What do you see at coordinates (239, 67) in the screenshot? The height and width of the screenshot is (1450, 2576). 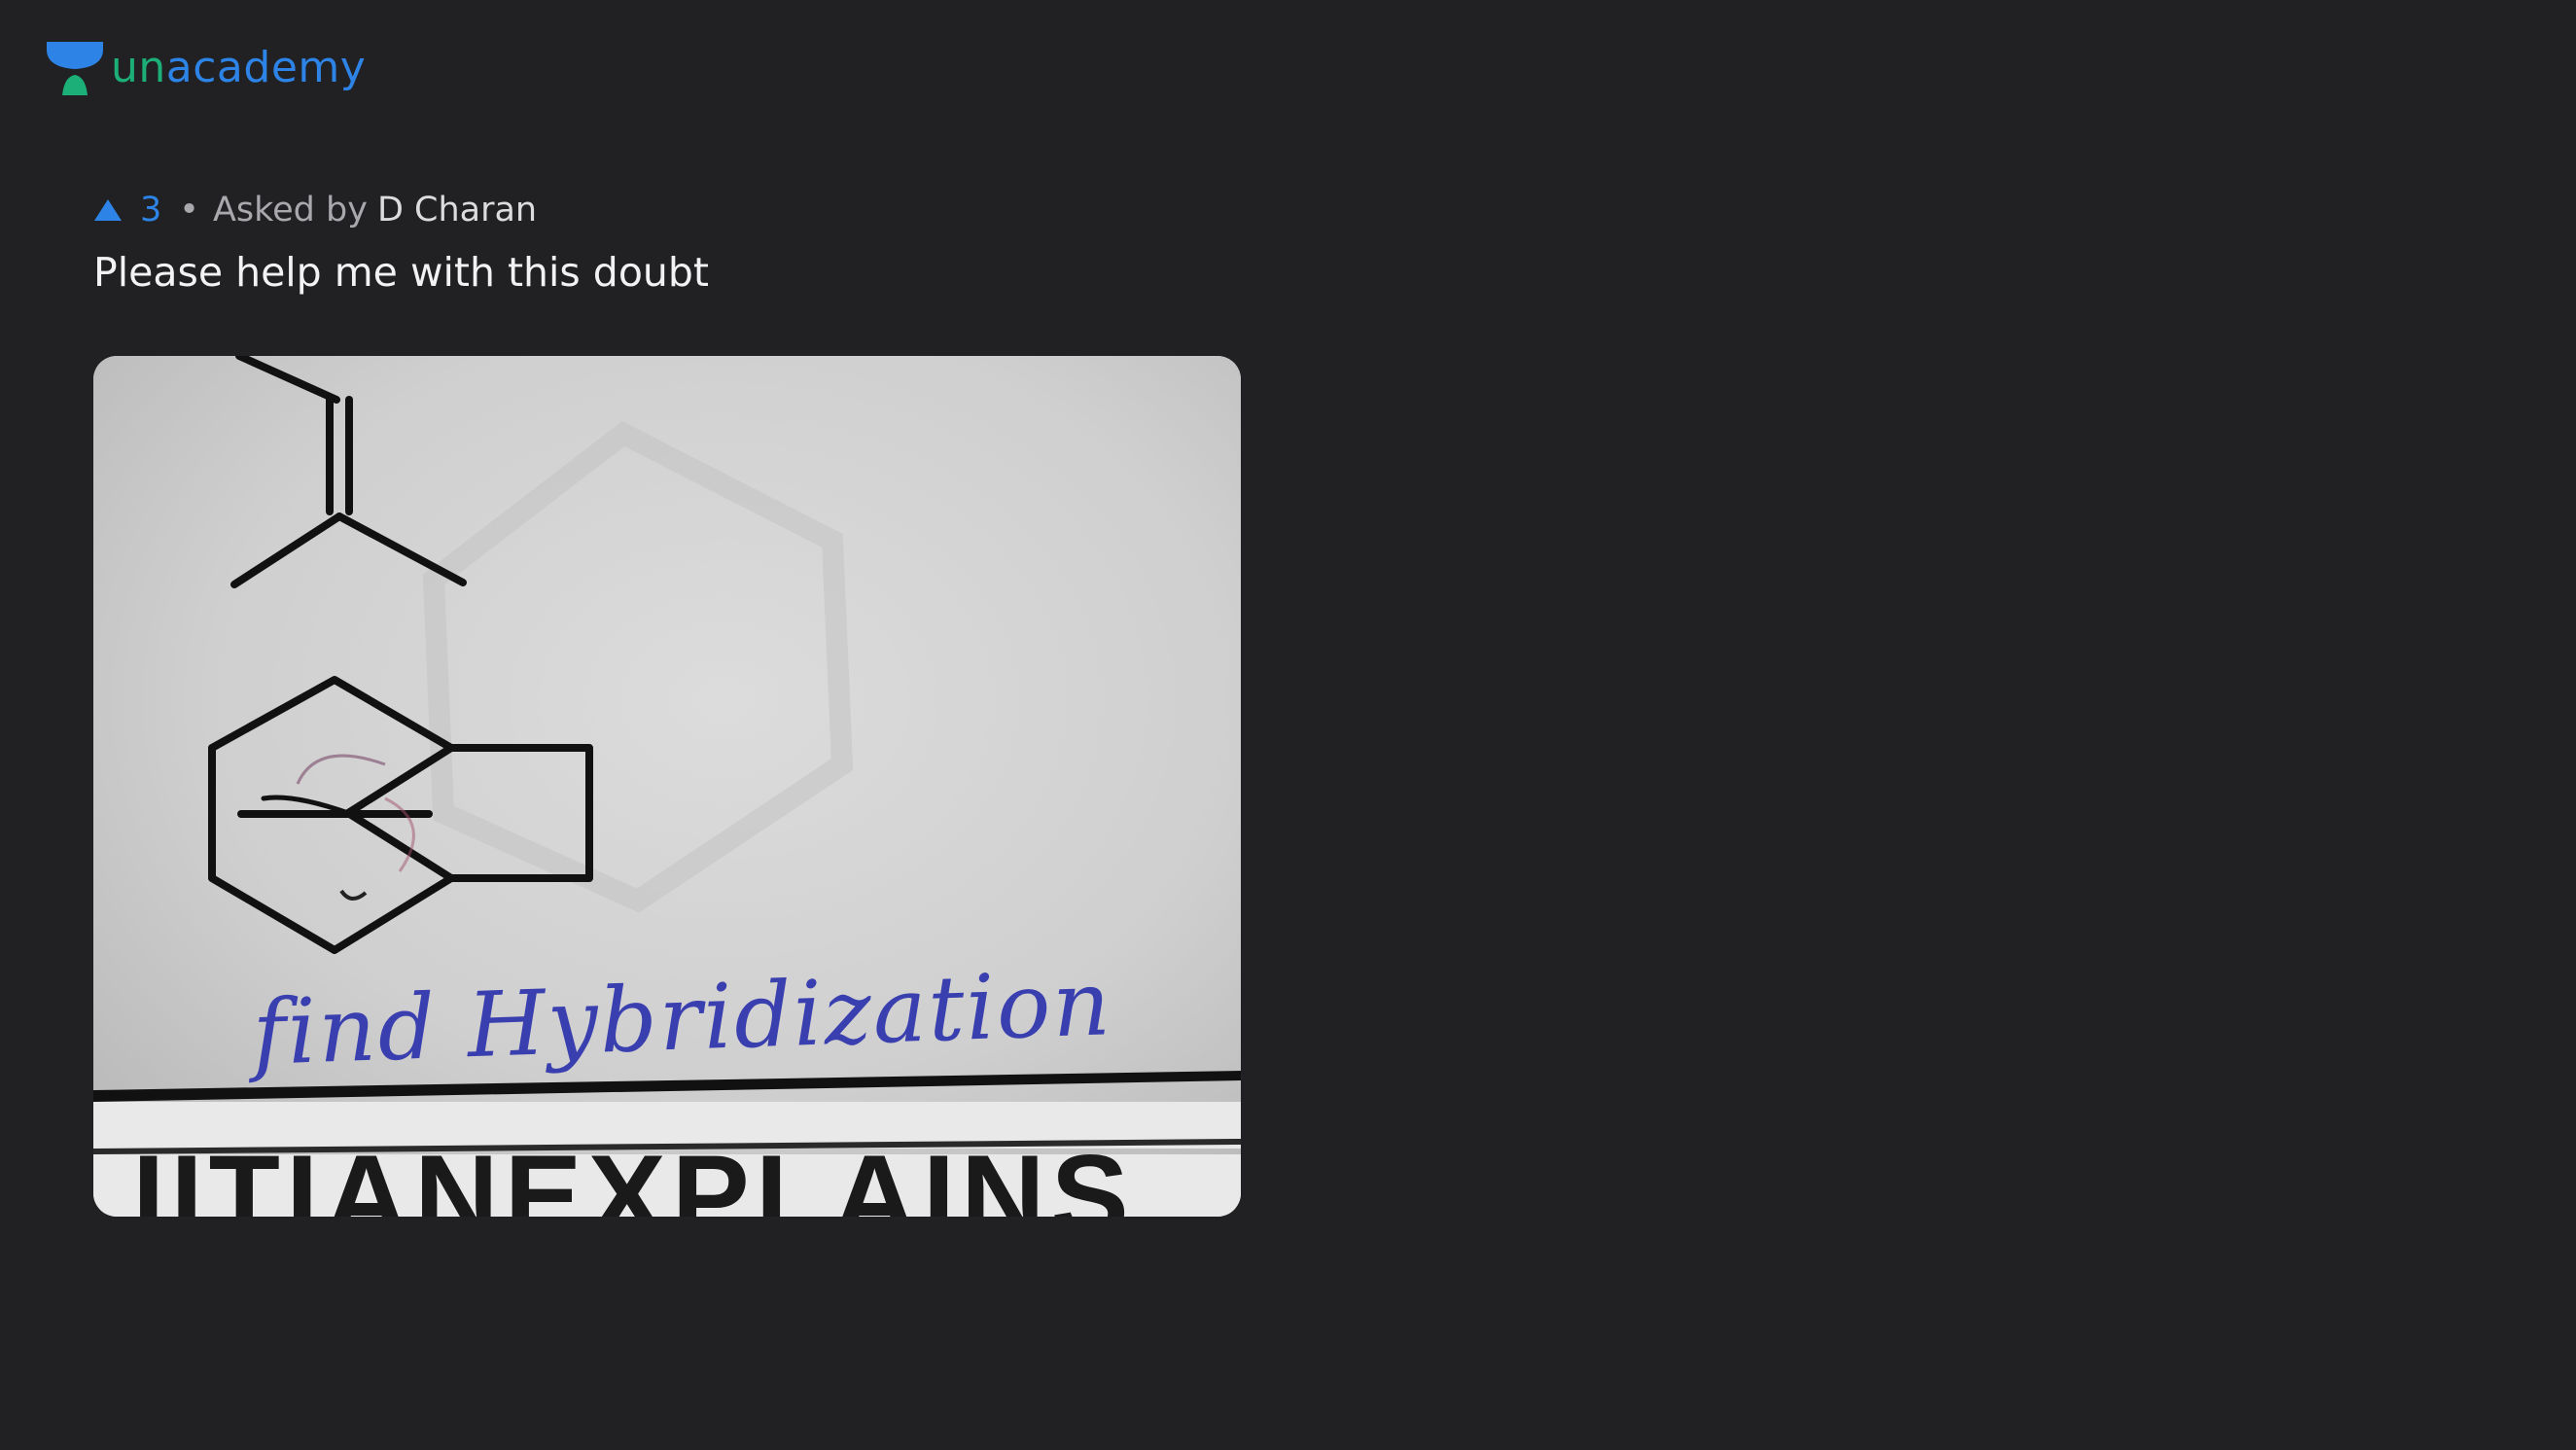 I see `brand-name: unacademy` at bounding box center [239, 67].